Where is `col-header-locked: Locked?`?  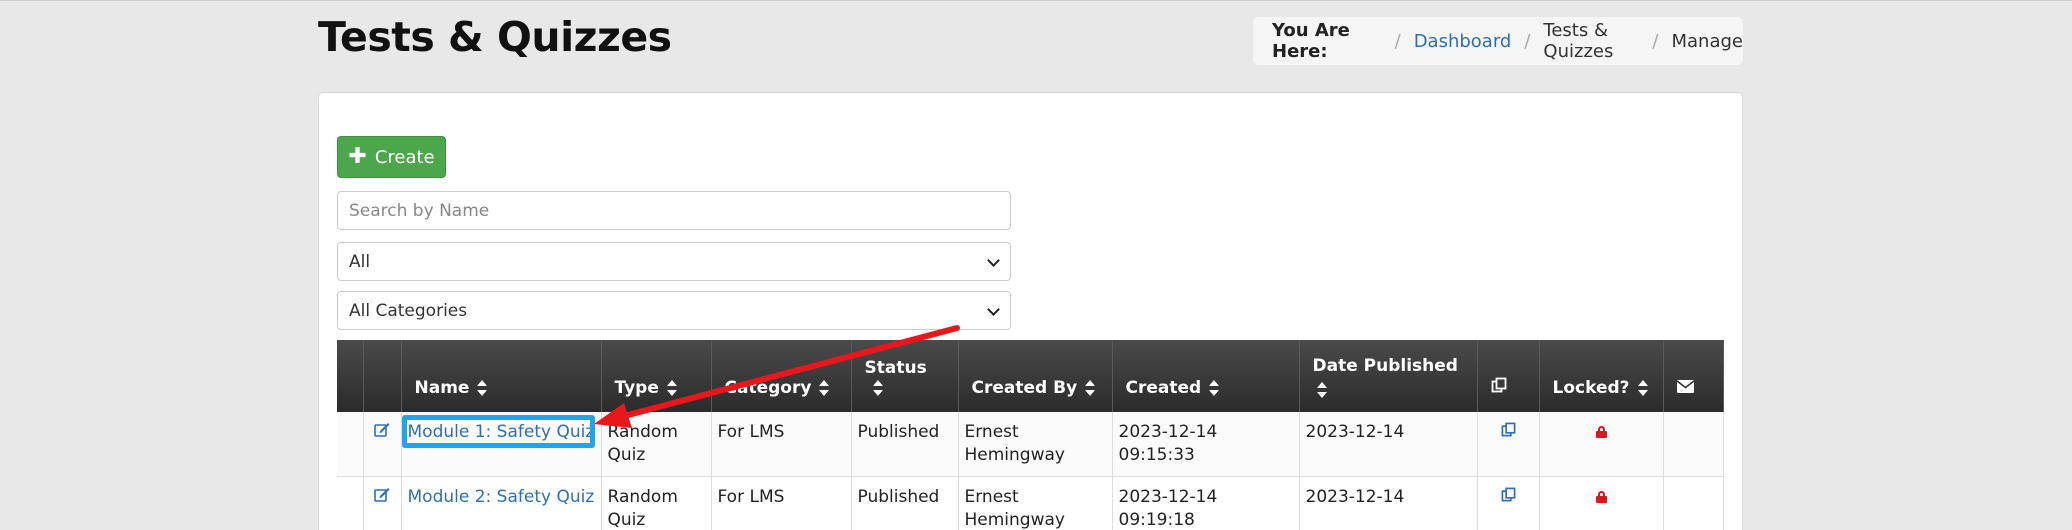 col-header-locked: Locked? is located at coordinates (1601, 376).